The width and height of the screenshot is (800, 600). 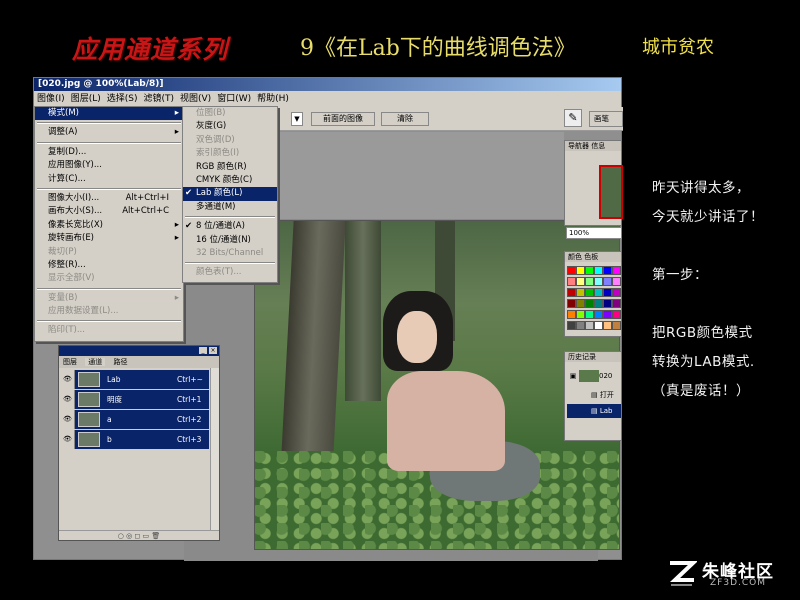 What do you see at coordinates (122, 99) in the screenshot?
I see `menu-2: 选择(S)` at bounding box center [122, 99].